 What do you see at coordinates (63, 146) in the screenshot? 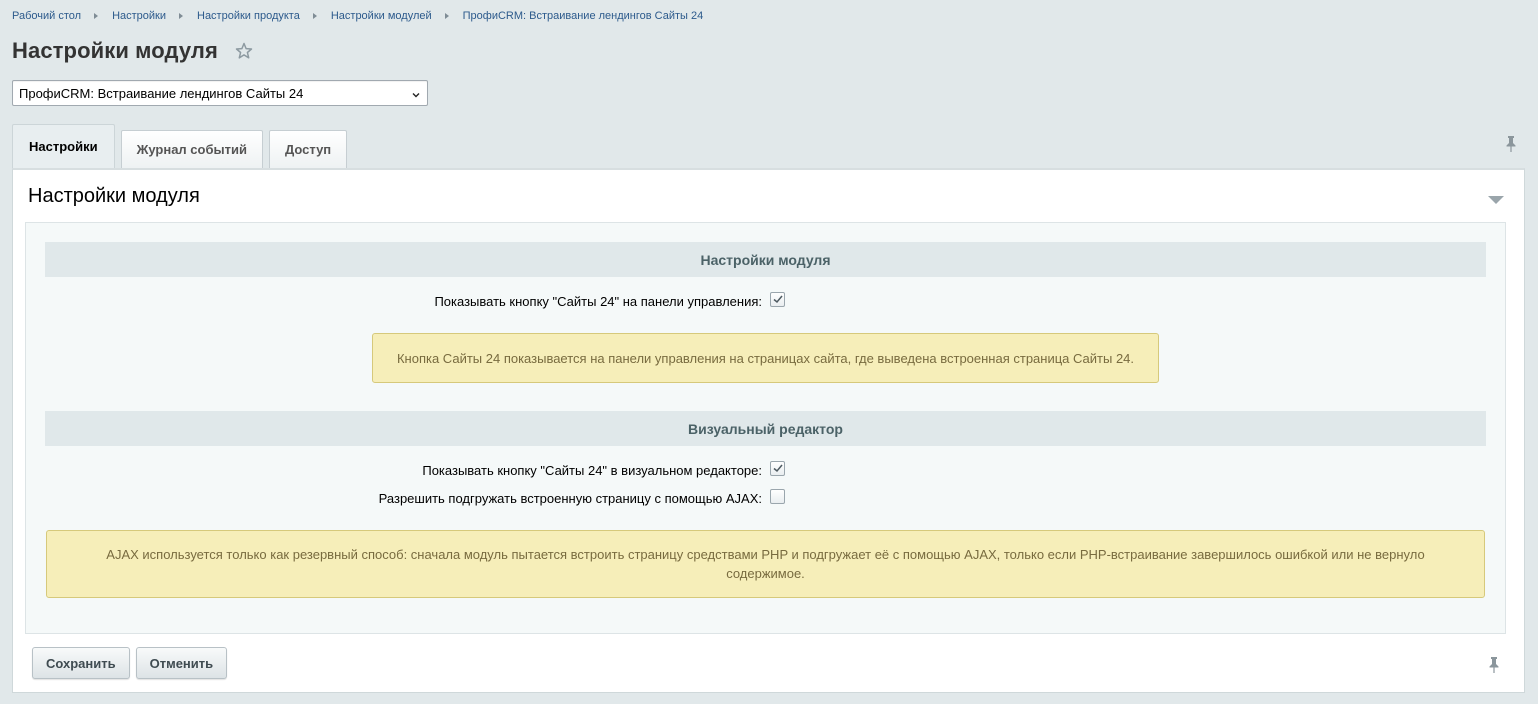
I see `tab-settings: Настройки` at bounding box center [63, 146].